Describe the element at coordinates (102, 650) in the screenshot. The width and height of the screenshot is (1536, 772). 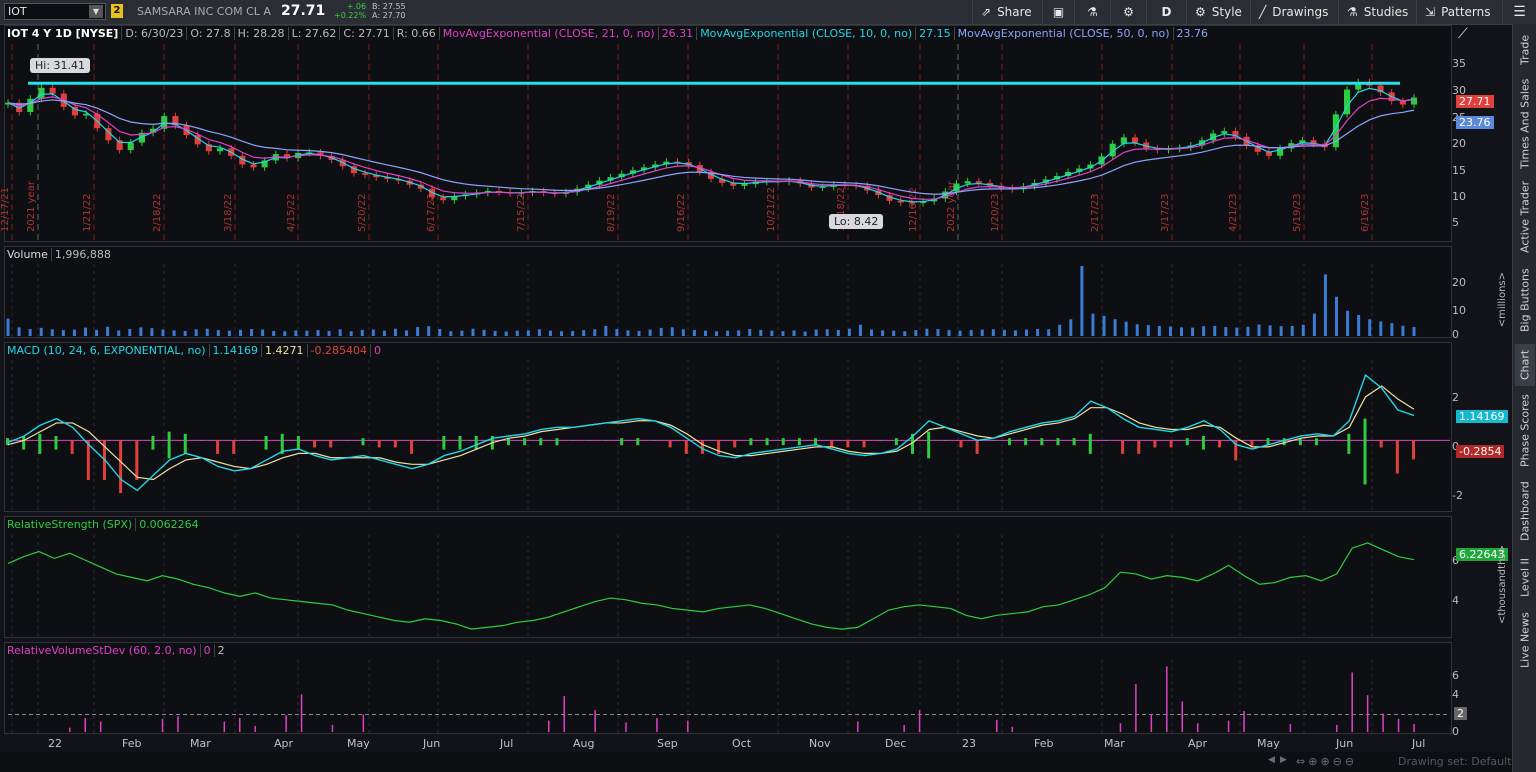
I see `rvol-title: RelativeVolumeStDev (60, 2.0, no)` at that location.